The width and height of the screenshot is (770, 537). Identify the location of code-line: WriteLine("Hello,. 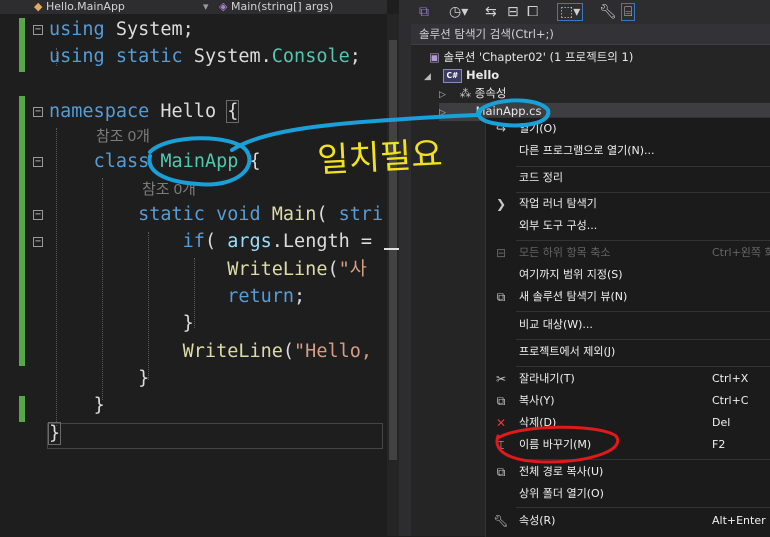
(210, 352).